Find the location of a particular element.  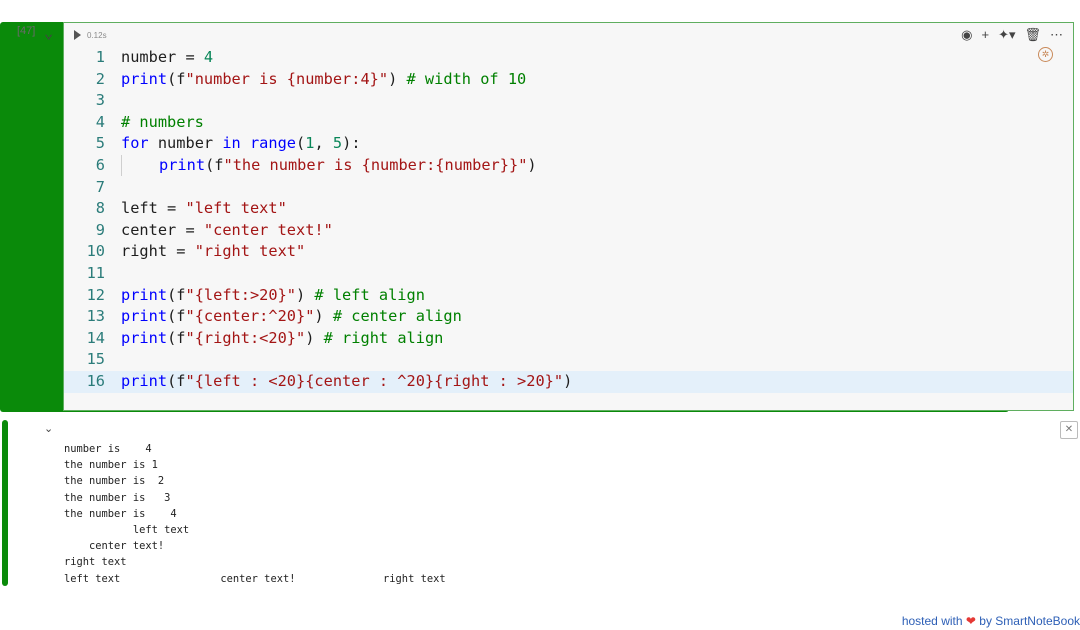

output-line: center text! is located at coordinates (114, 546).